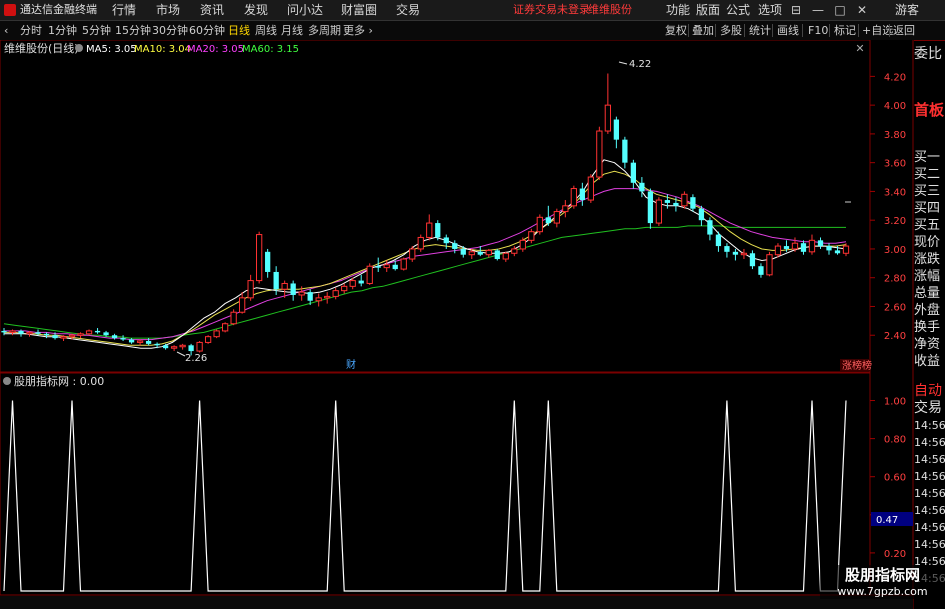 The height and width of the screenshot is (609, 945). I want to click on period-5min: 5分钟, so click(96, 30).